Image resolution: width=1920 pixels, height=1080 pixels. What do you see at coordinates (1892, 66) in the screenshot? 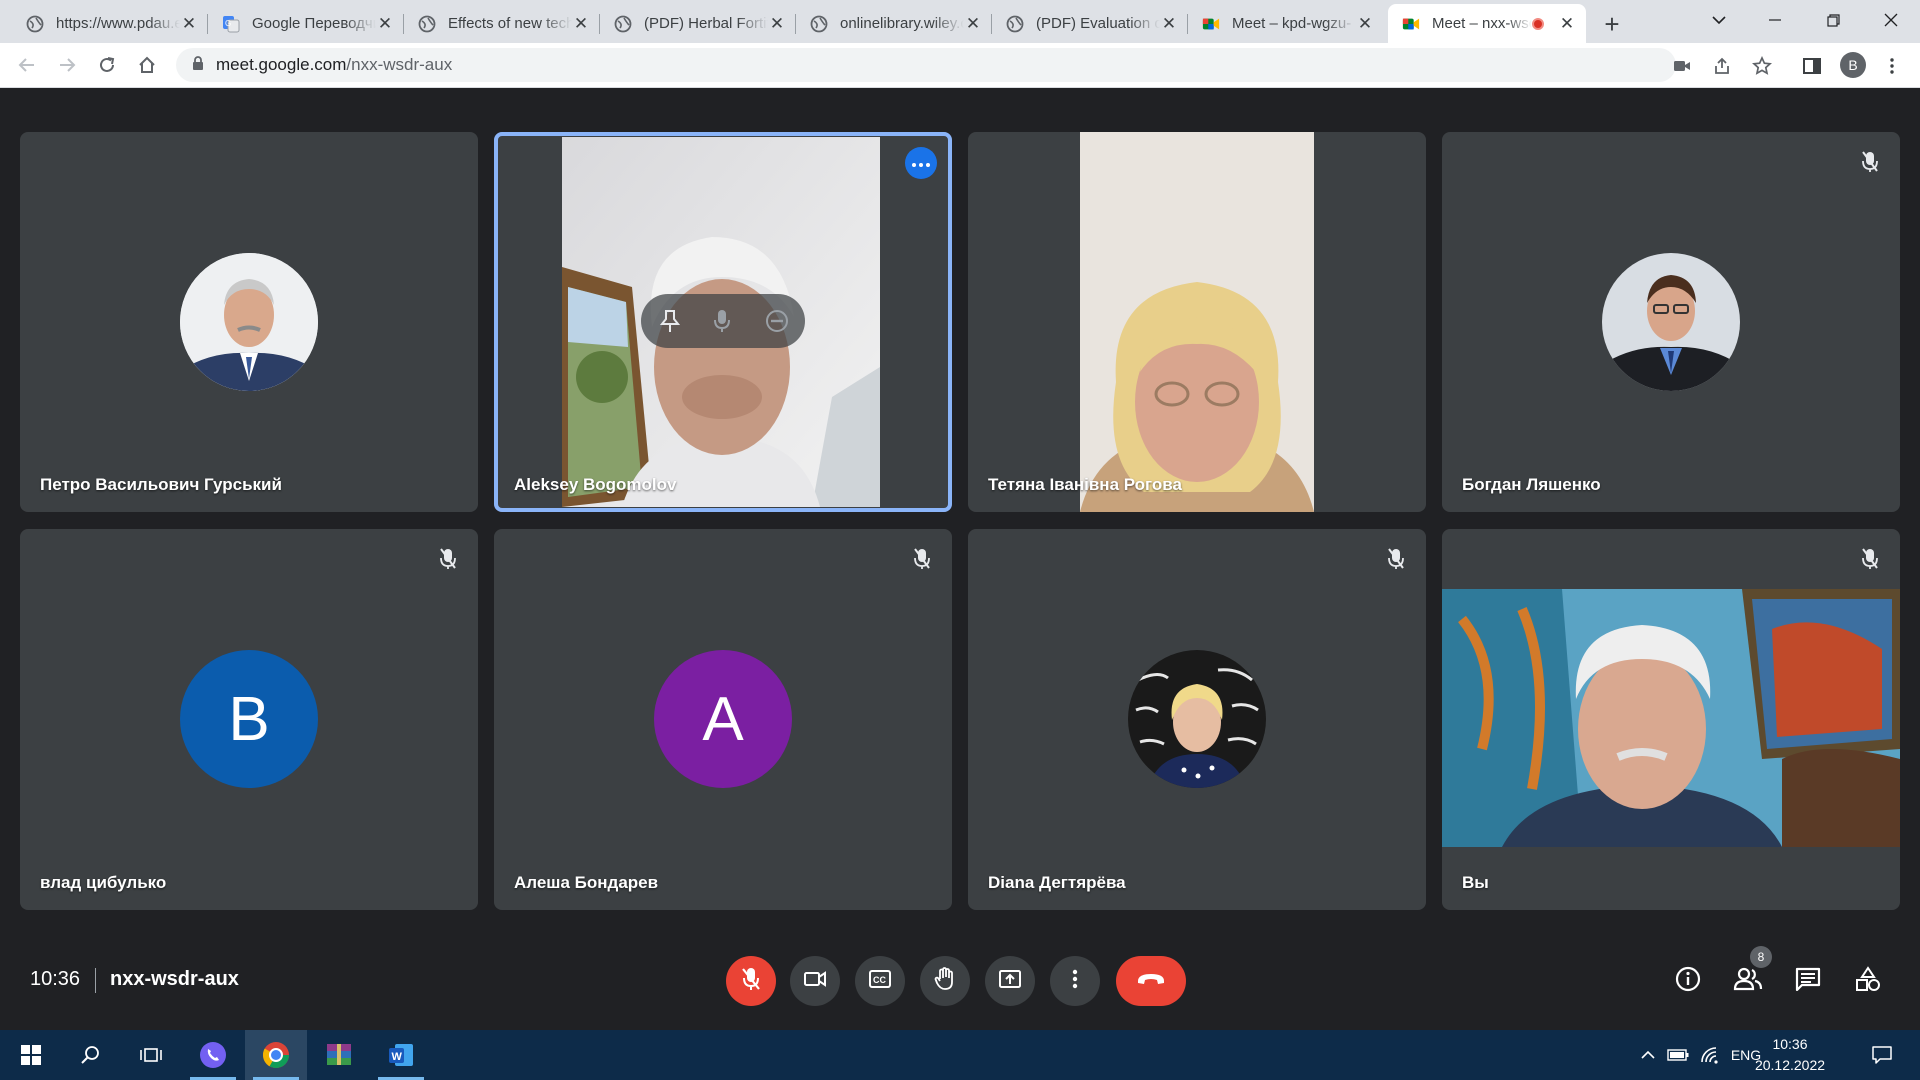
I see `browser-menu-icon` at bounding box center [1892, 66].